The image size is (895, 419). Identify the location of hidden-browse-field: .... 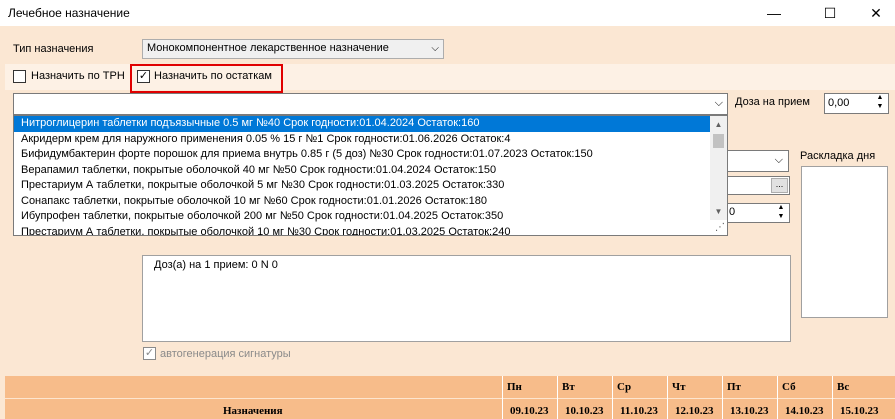
(756, 185).